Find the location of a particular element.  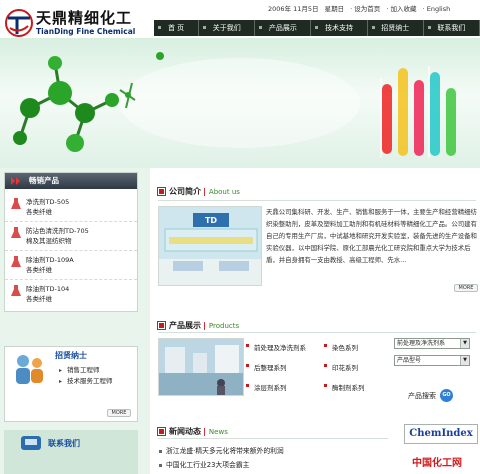

category-link: 前处理及净洗剂系 is located at coordinates (276, 347).